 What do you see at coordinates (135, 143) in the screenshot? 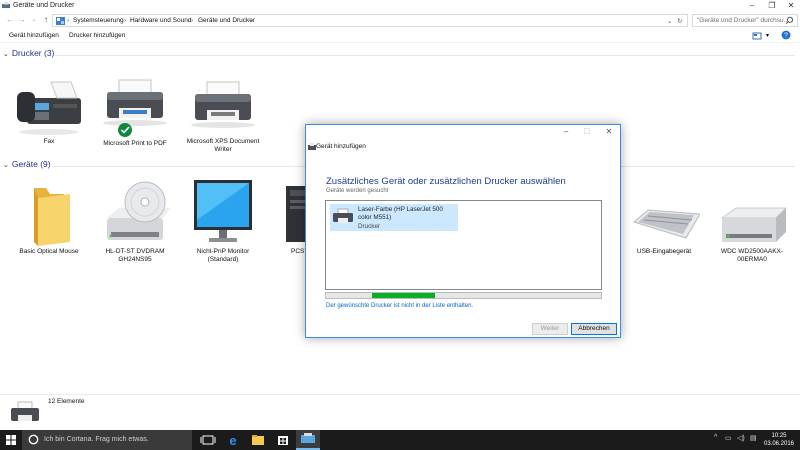
I see `device-label: Microsoft Print to PDF` at bounding box center [135, 143].